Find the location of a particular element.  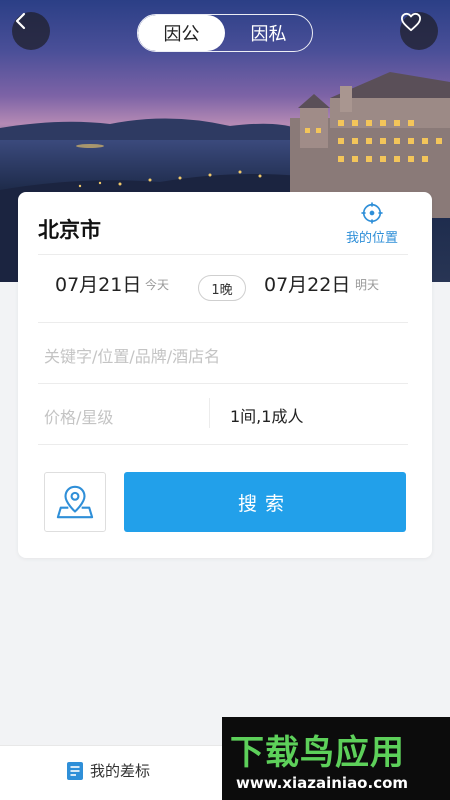

watermark-url: www.xiazainiao.com is located at coordinates (322, 783).